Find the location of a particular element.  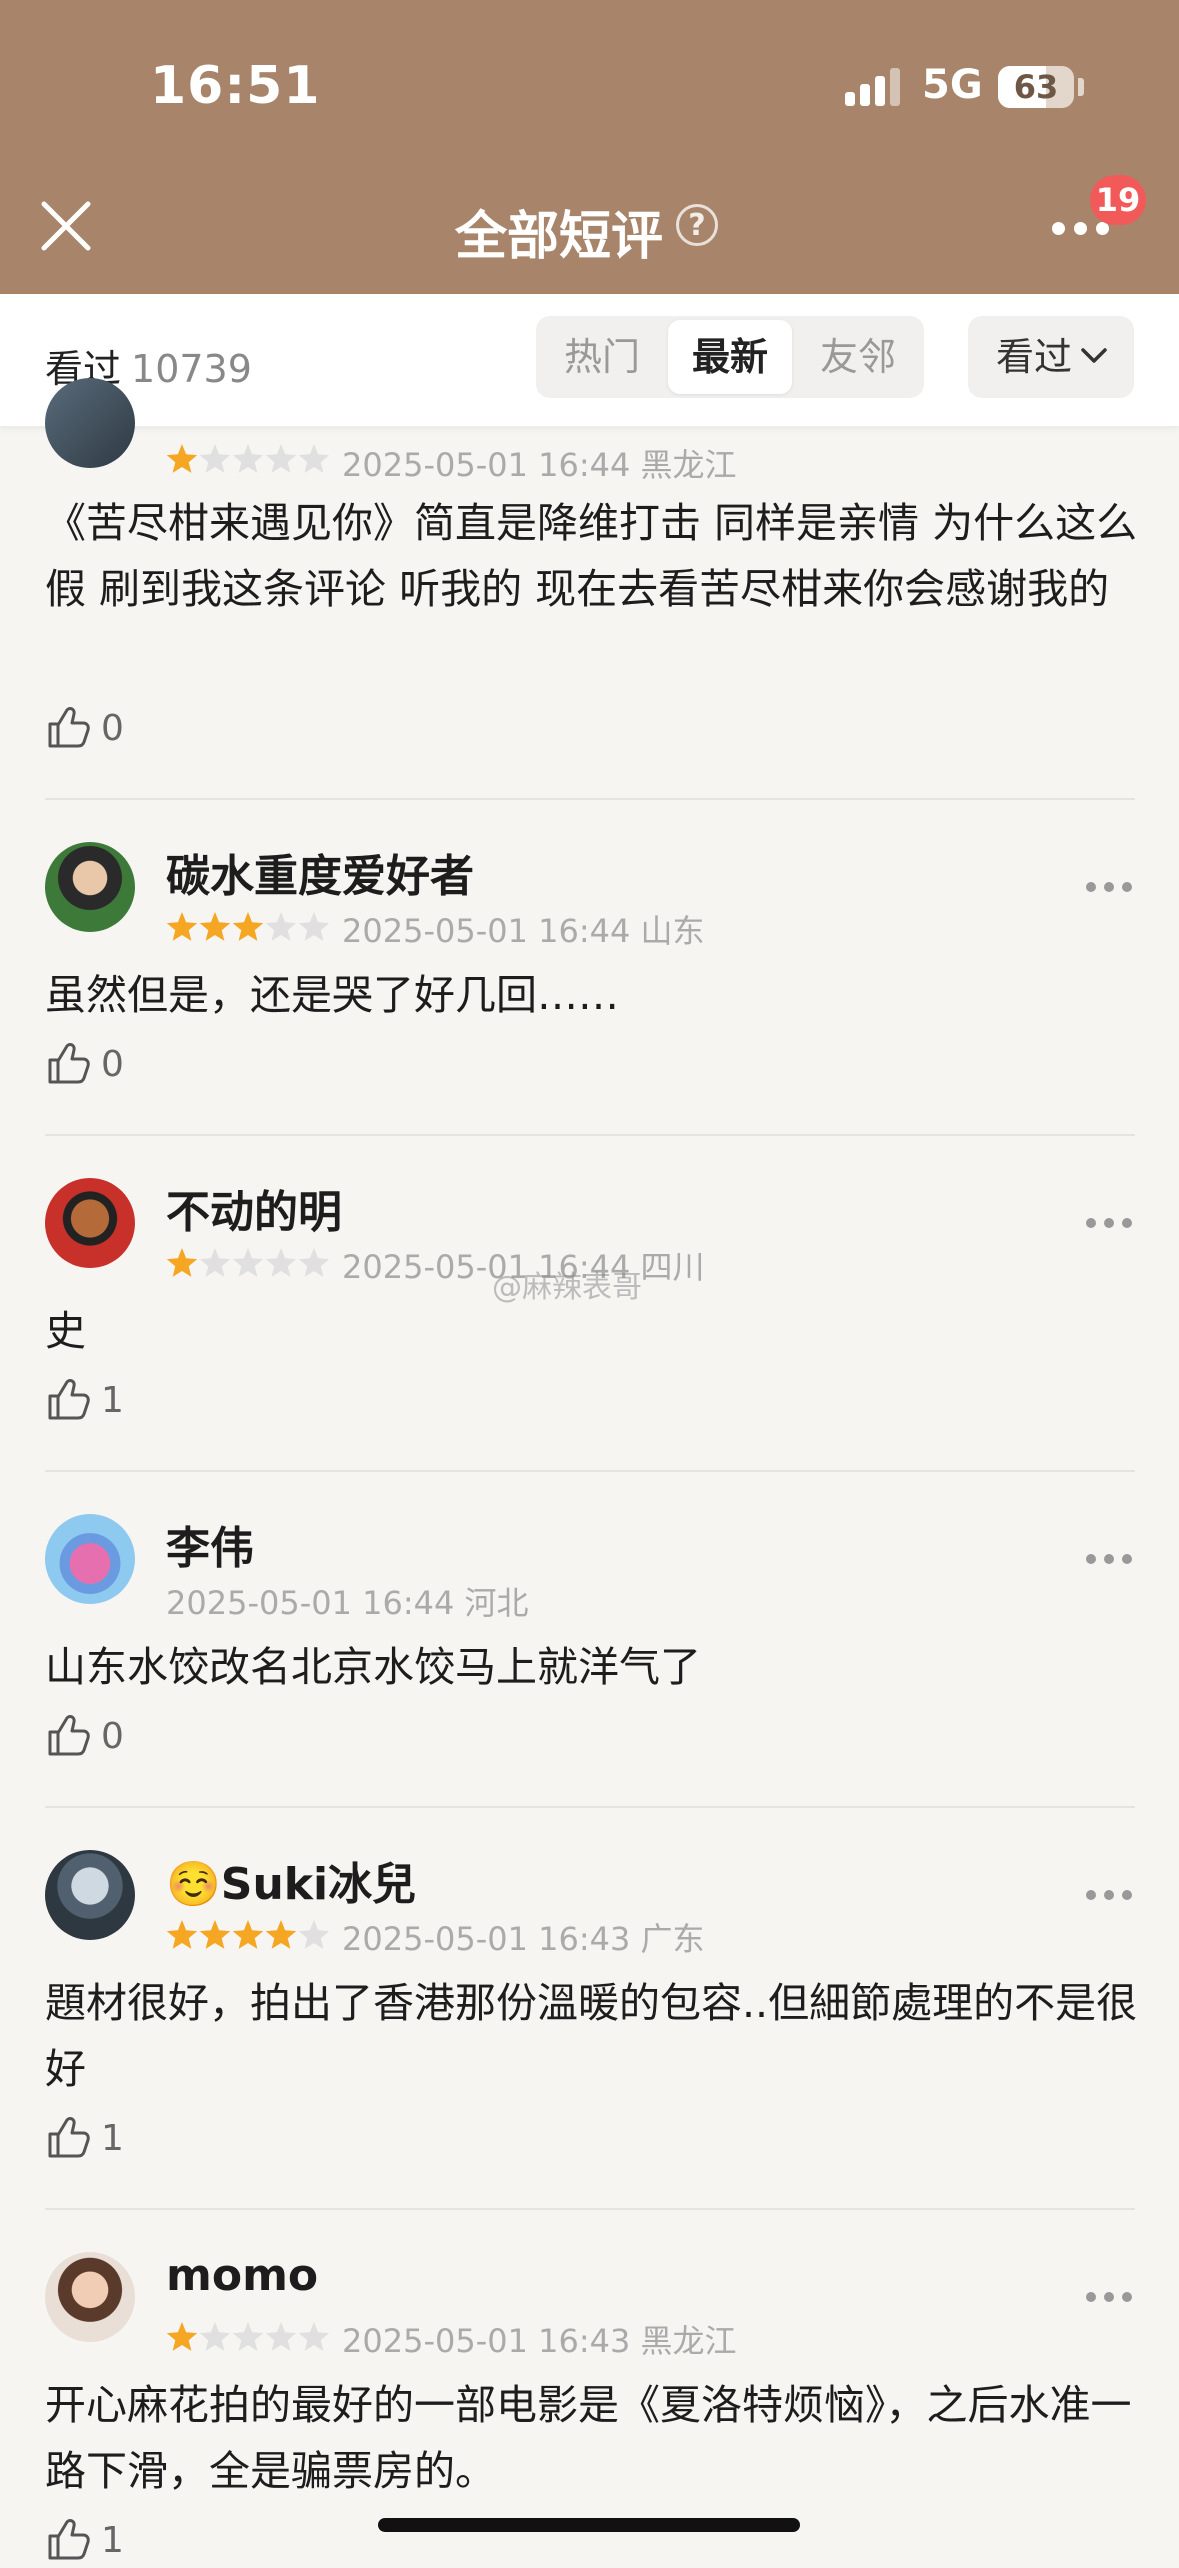

comment-meta: 2025-05-01 16:44 山东 is located at coordinates (523, 929).